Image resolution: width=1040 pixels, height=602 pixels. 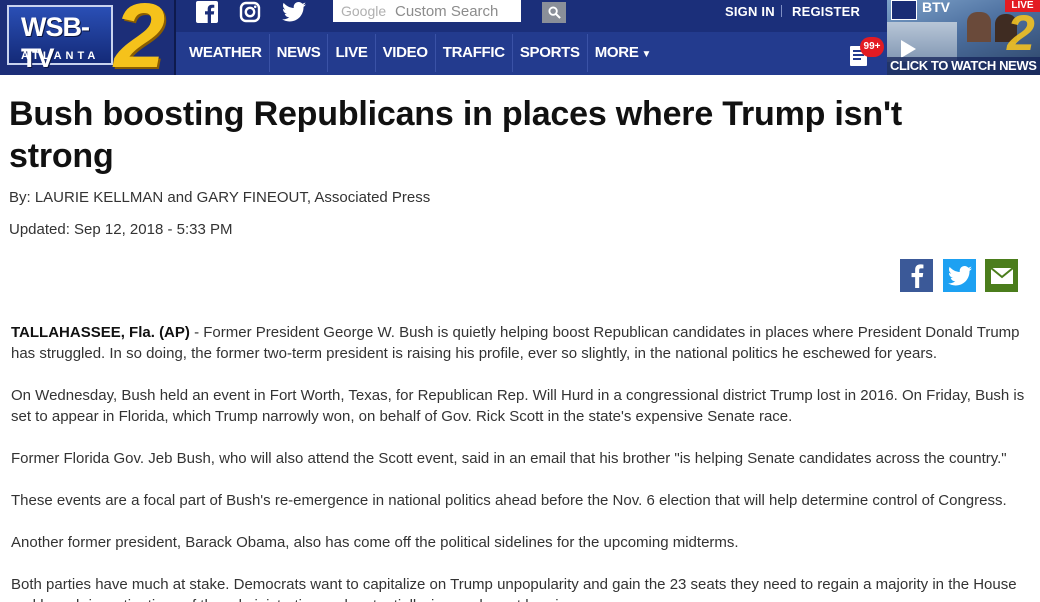 I want to click on nav-item-weather: WEATHER, so click(x=226, y=53).